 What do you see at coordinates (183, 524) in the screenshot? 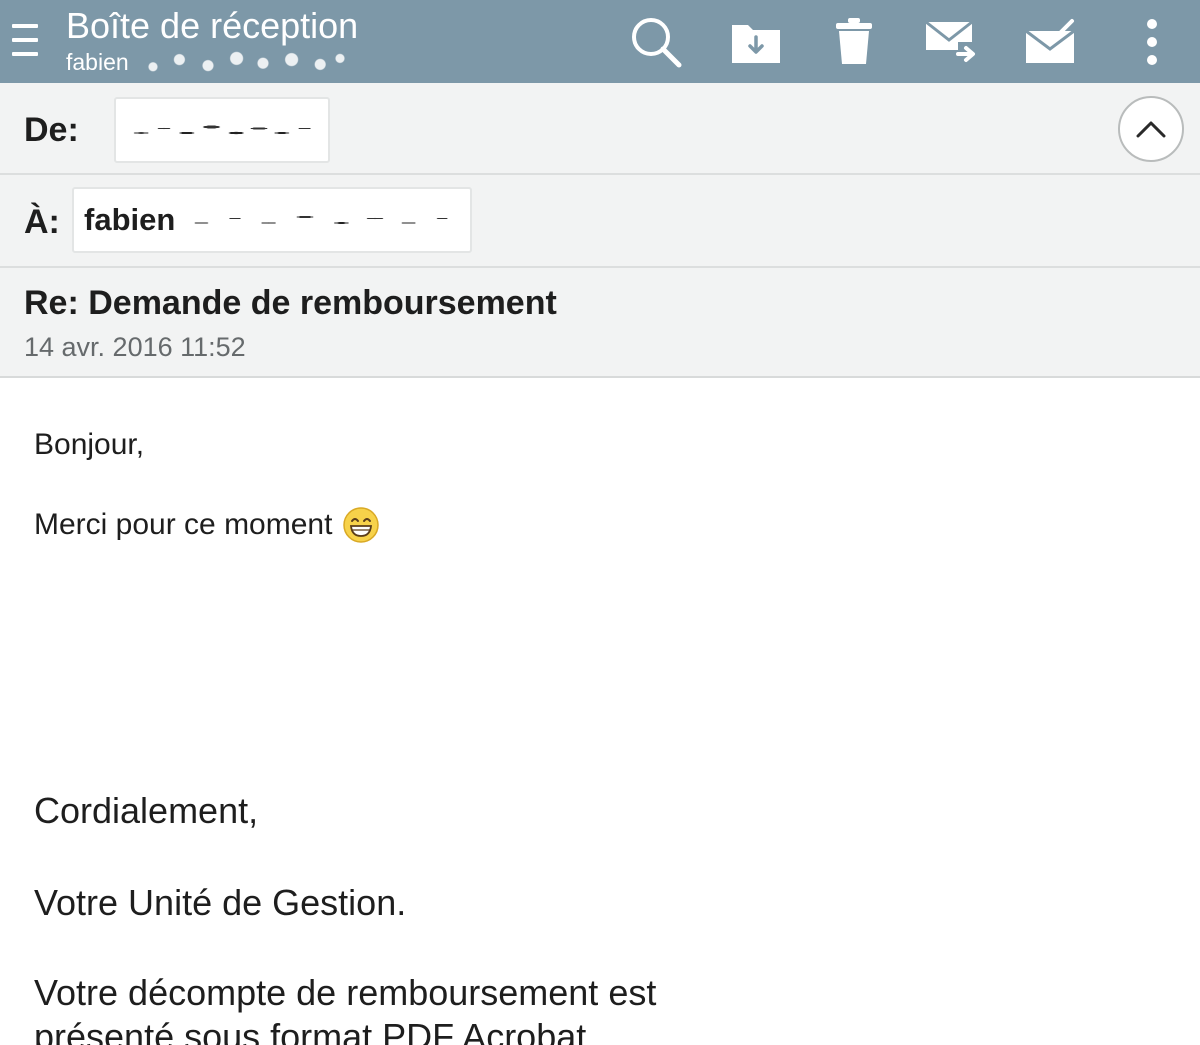
I see `thanks-text: Merci pour ce moment` at bounding box center [183, 524].